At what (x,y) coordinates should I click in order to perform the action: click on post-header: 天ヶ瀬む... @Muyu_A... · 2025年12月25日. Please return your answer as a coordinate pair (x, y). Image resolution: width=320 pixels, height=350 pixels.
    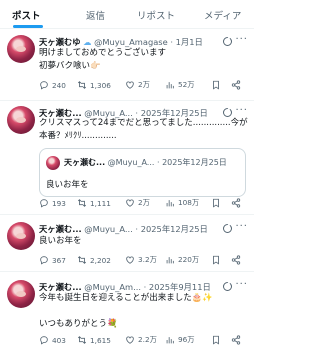
    Looking at the image, I should click on (123, 229).